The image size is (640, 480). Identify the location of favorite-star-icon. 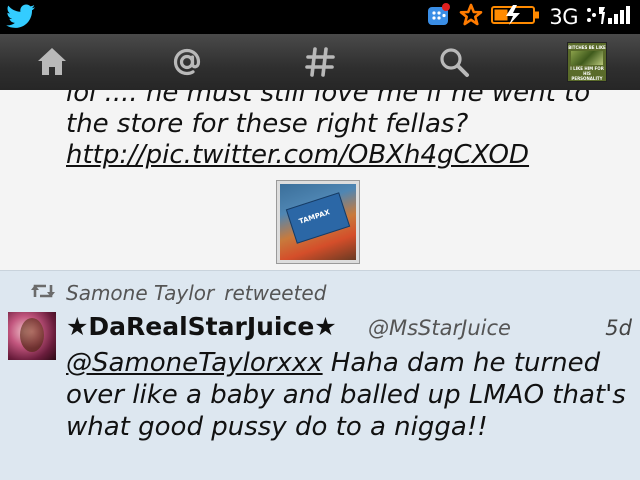
(471, 17).